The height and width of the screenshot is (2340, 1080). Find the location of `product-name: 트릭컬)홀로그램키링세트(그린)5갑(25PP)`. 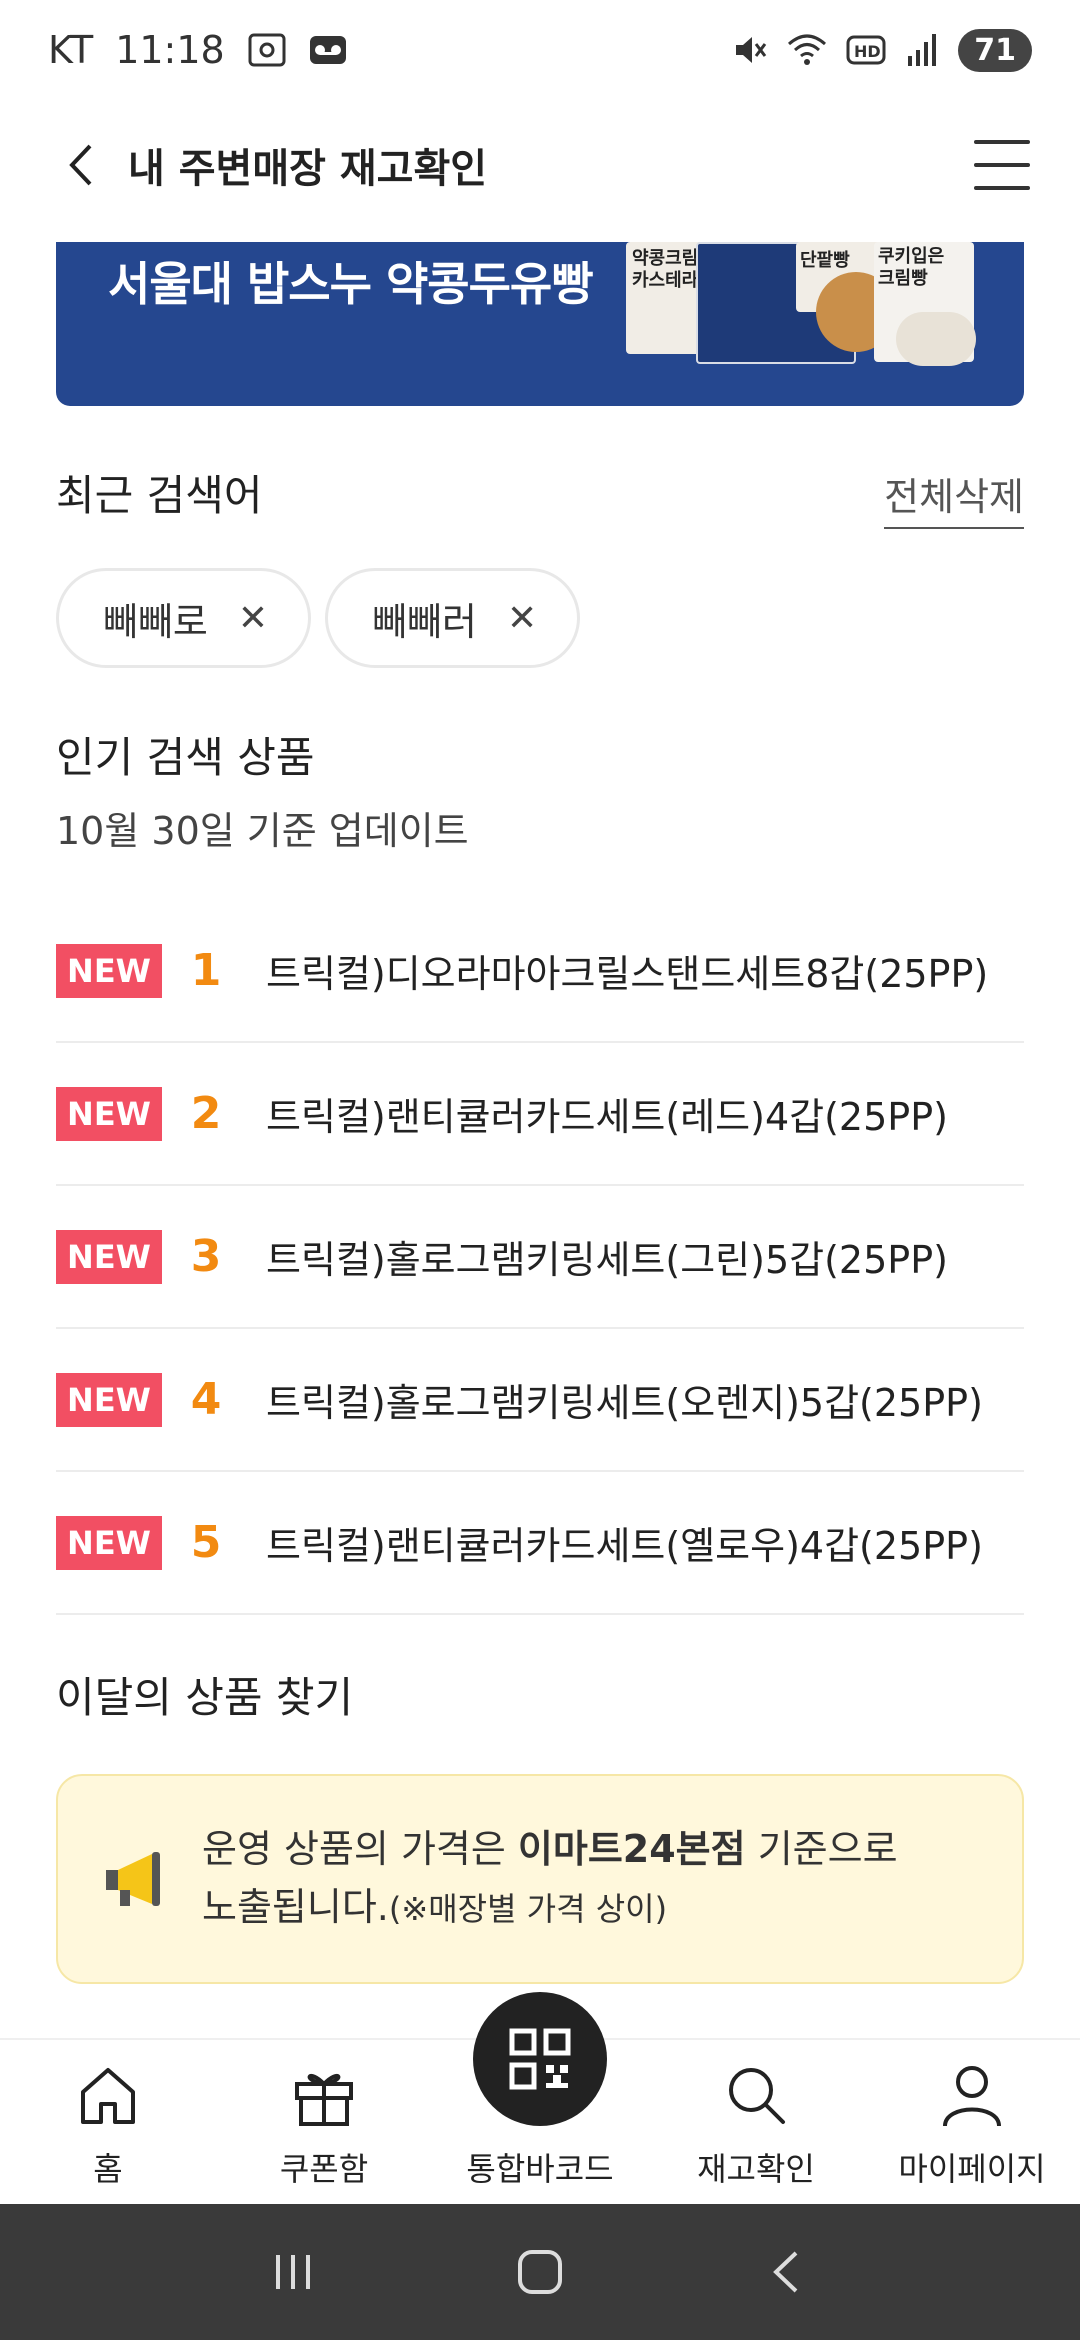

product-name: 트릭컬)홀로그램키링세트(그린)5갑(25PP) is located at coordinates (607, 1260).